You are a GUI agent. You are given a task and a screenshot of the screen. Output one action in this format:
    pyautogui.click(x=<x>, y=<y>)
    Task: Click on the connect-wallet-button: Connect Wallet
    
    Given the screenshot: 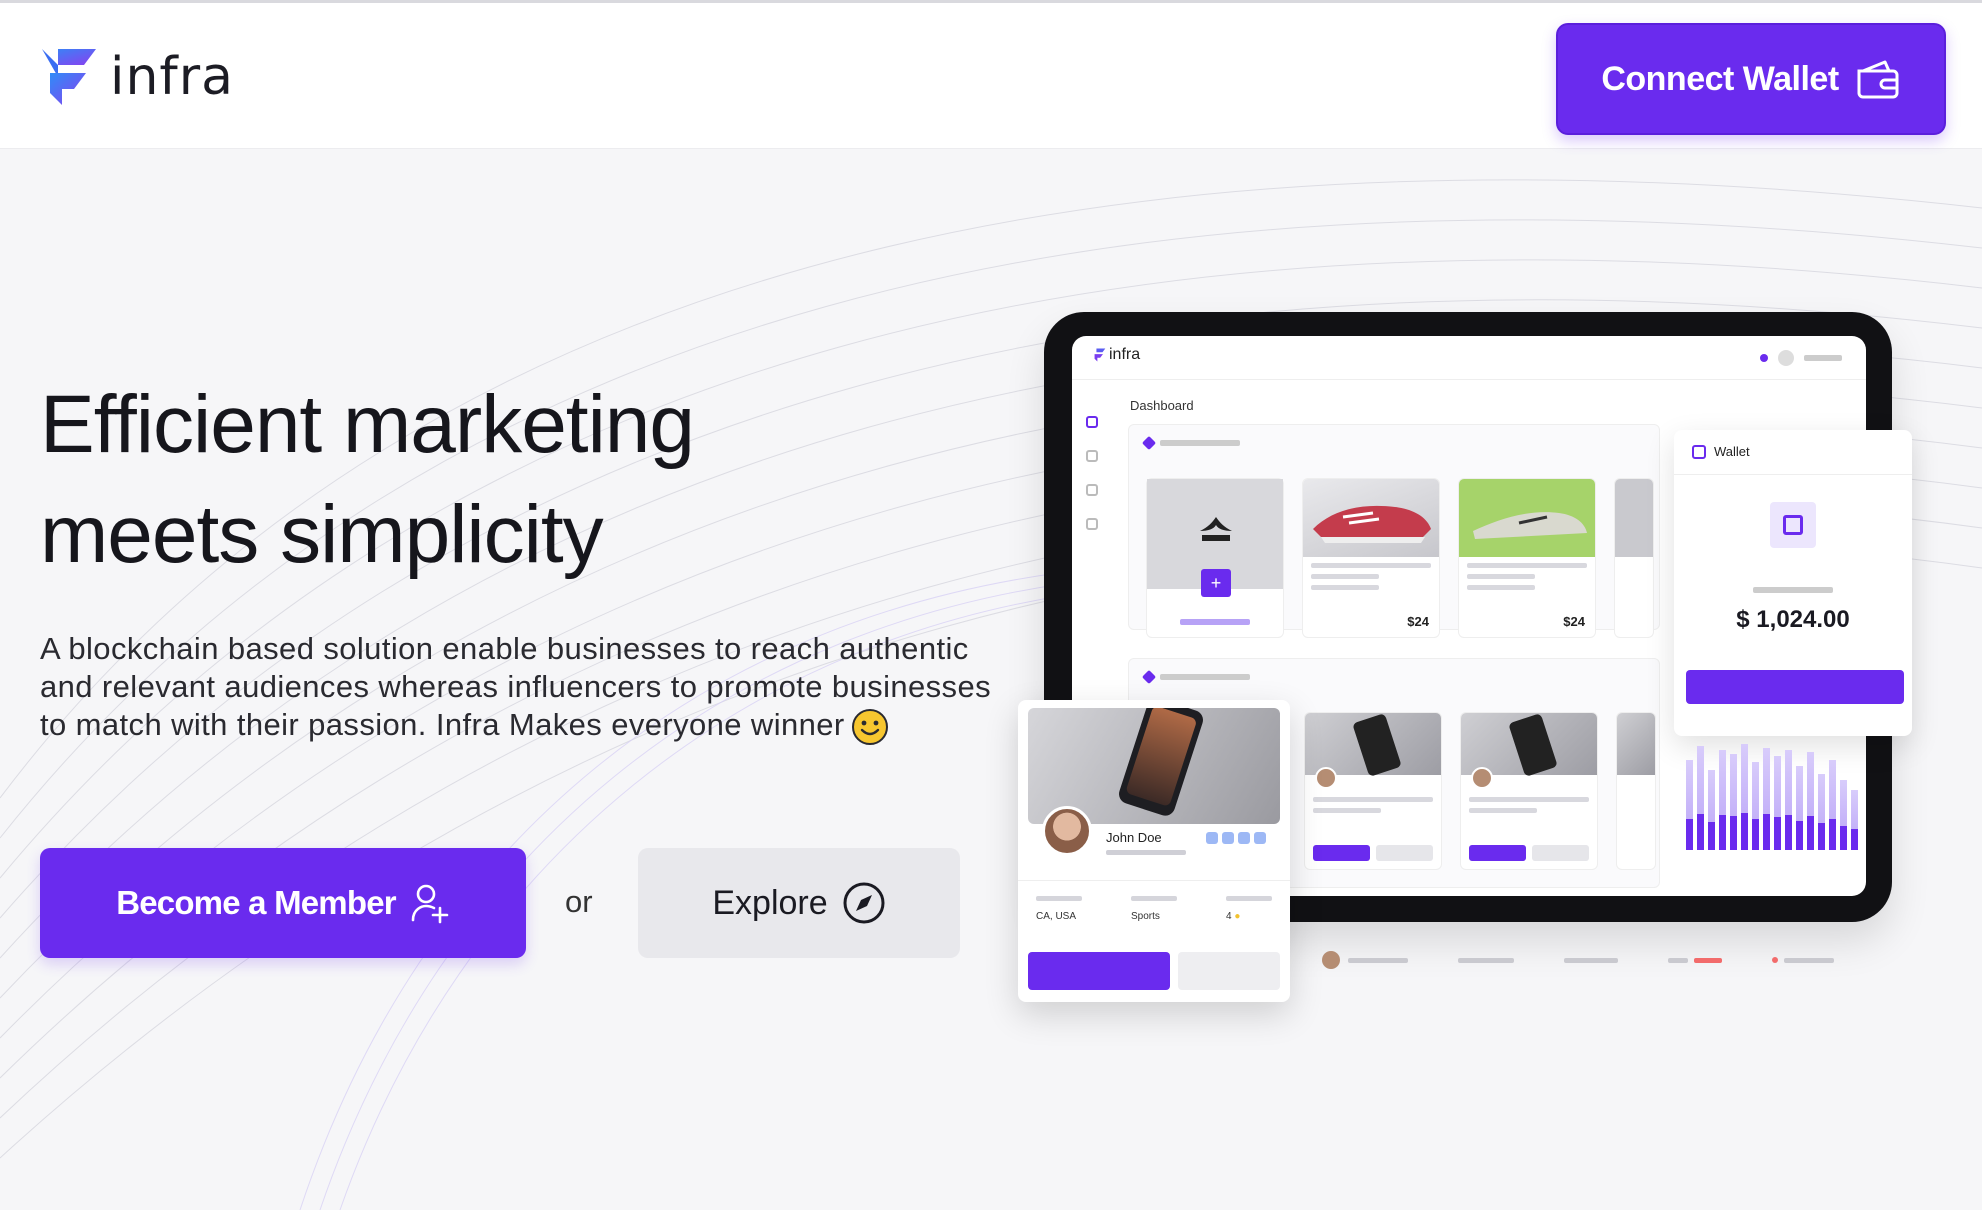 What is the action you would take?
    pyautogui.click(x=1751, y=79)
    